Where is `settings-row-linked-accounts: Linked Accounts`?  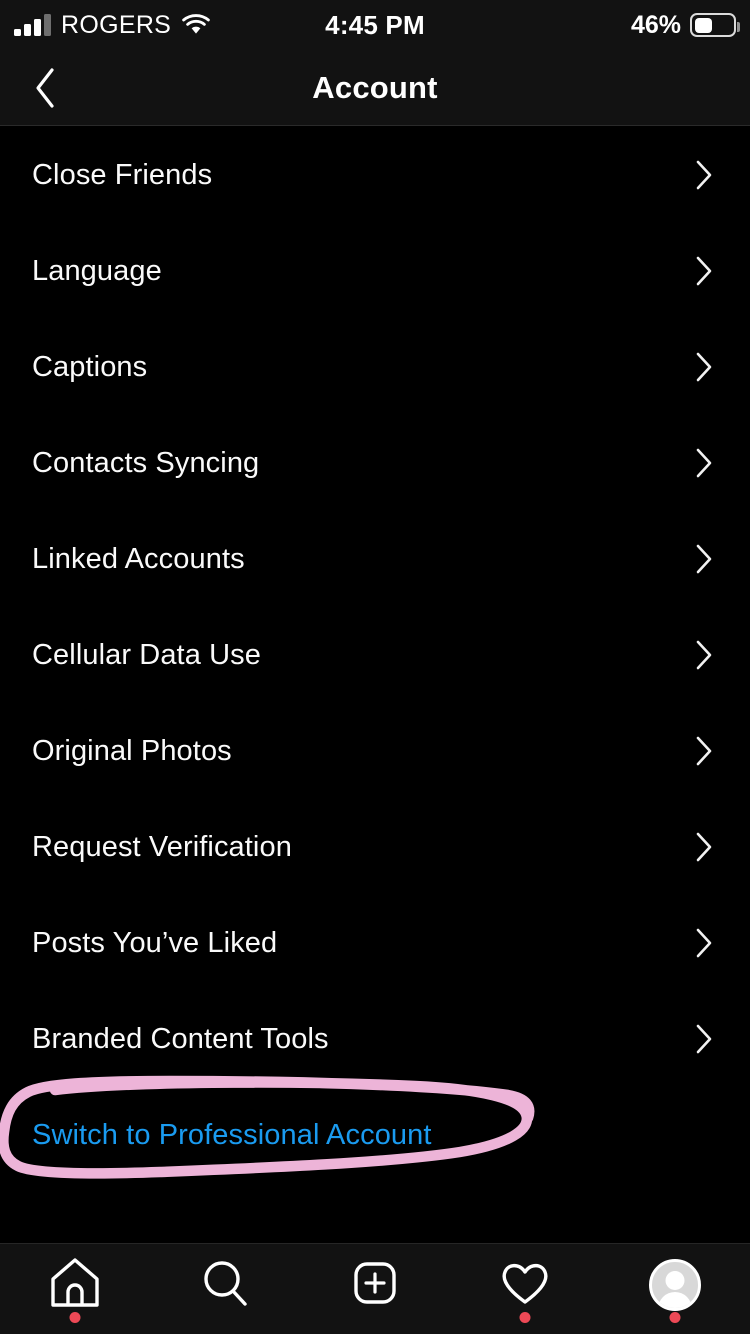
settings-row-linked-accounts: Linked Accounts is located at coordinates (375, 559).